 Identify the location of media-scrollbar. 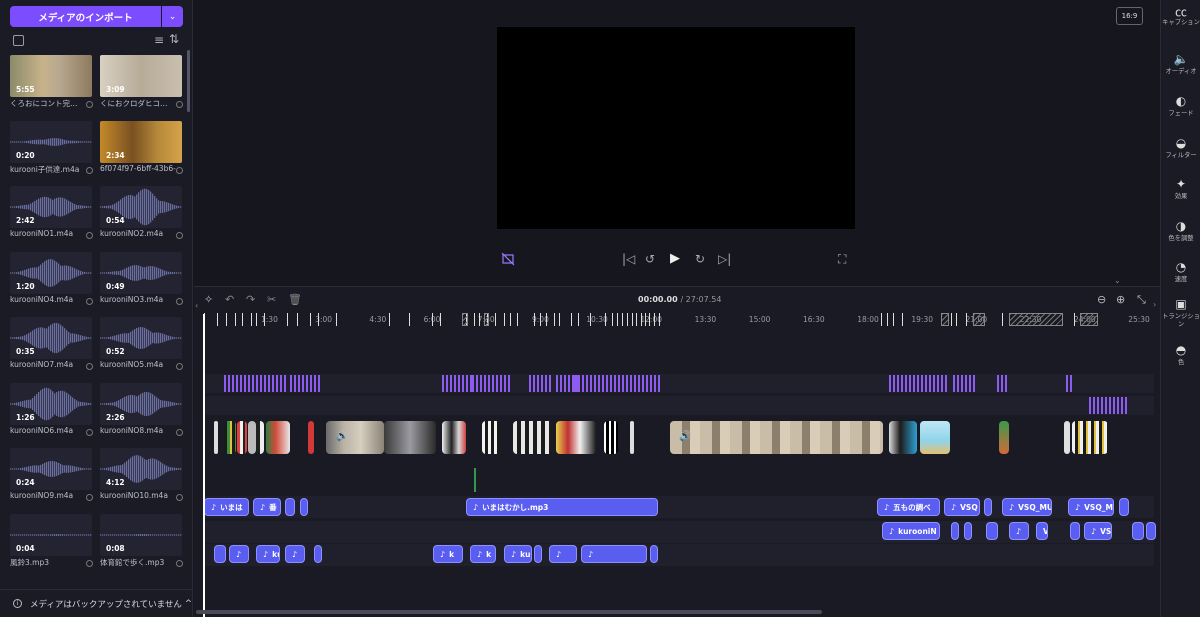
(188, 81).